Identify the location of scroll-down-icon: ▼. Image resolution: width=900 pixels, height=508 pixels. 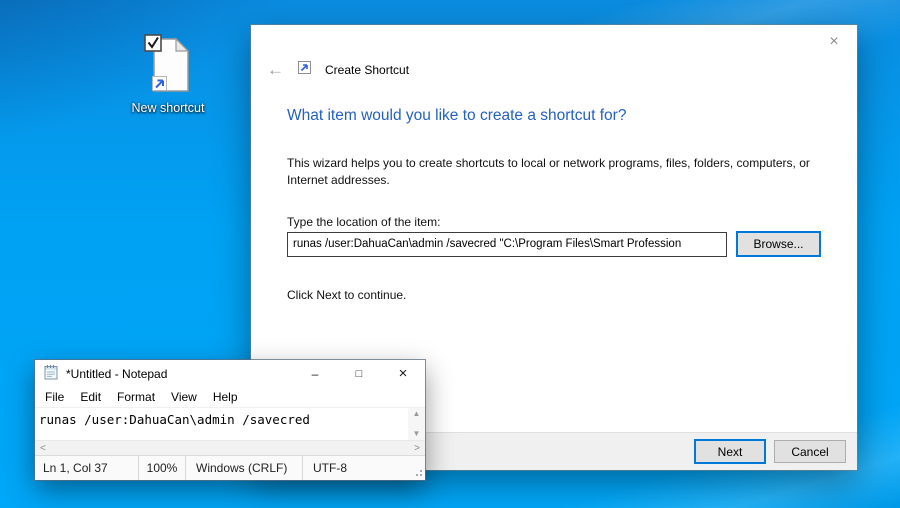
(417, 434).